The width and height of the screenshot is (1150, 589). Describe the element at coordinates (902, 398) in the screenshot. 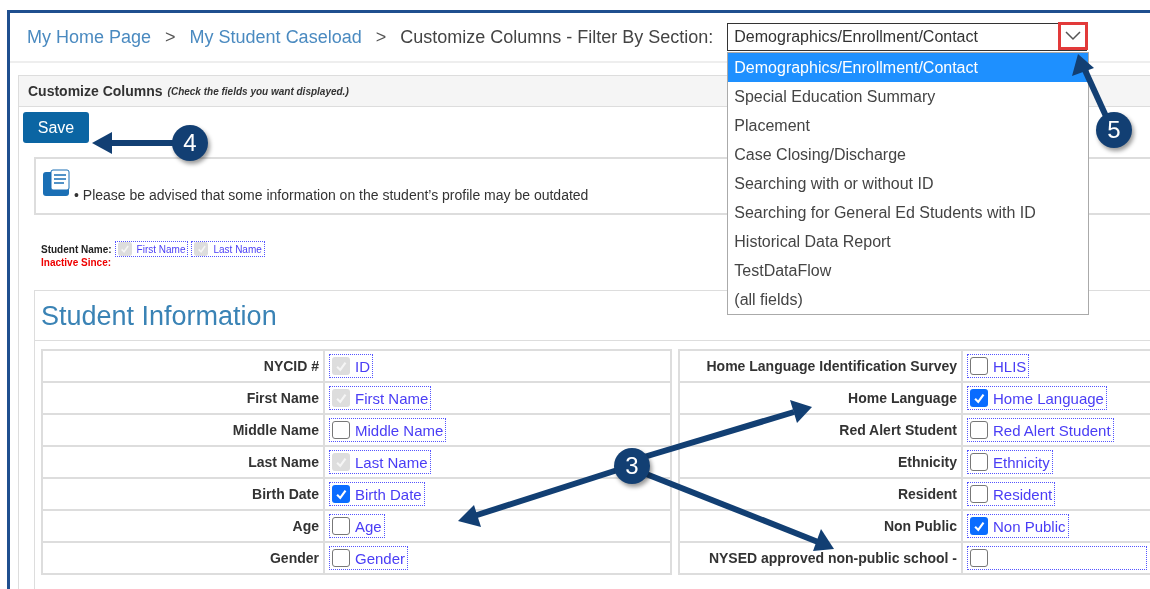

I see `field-label: Home Language` at that location.